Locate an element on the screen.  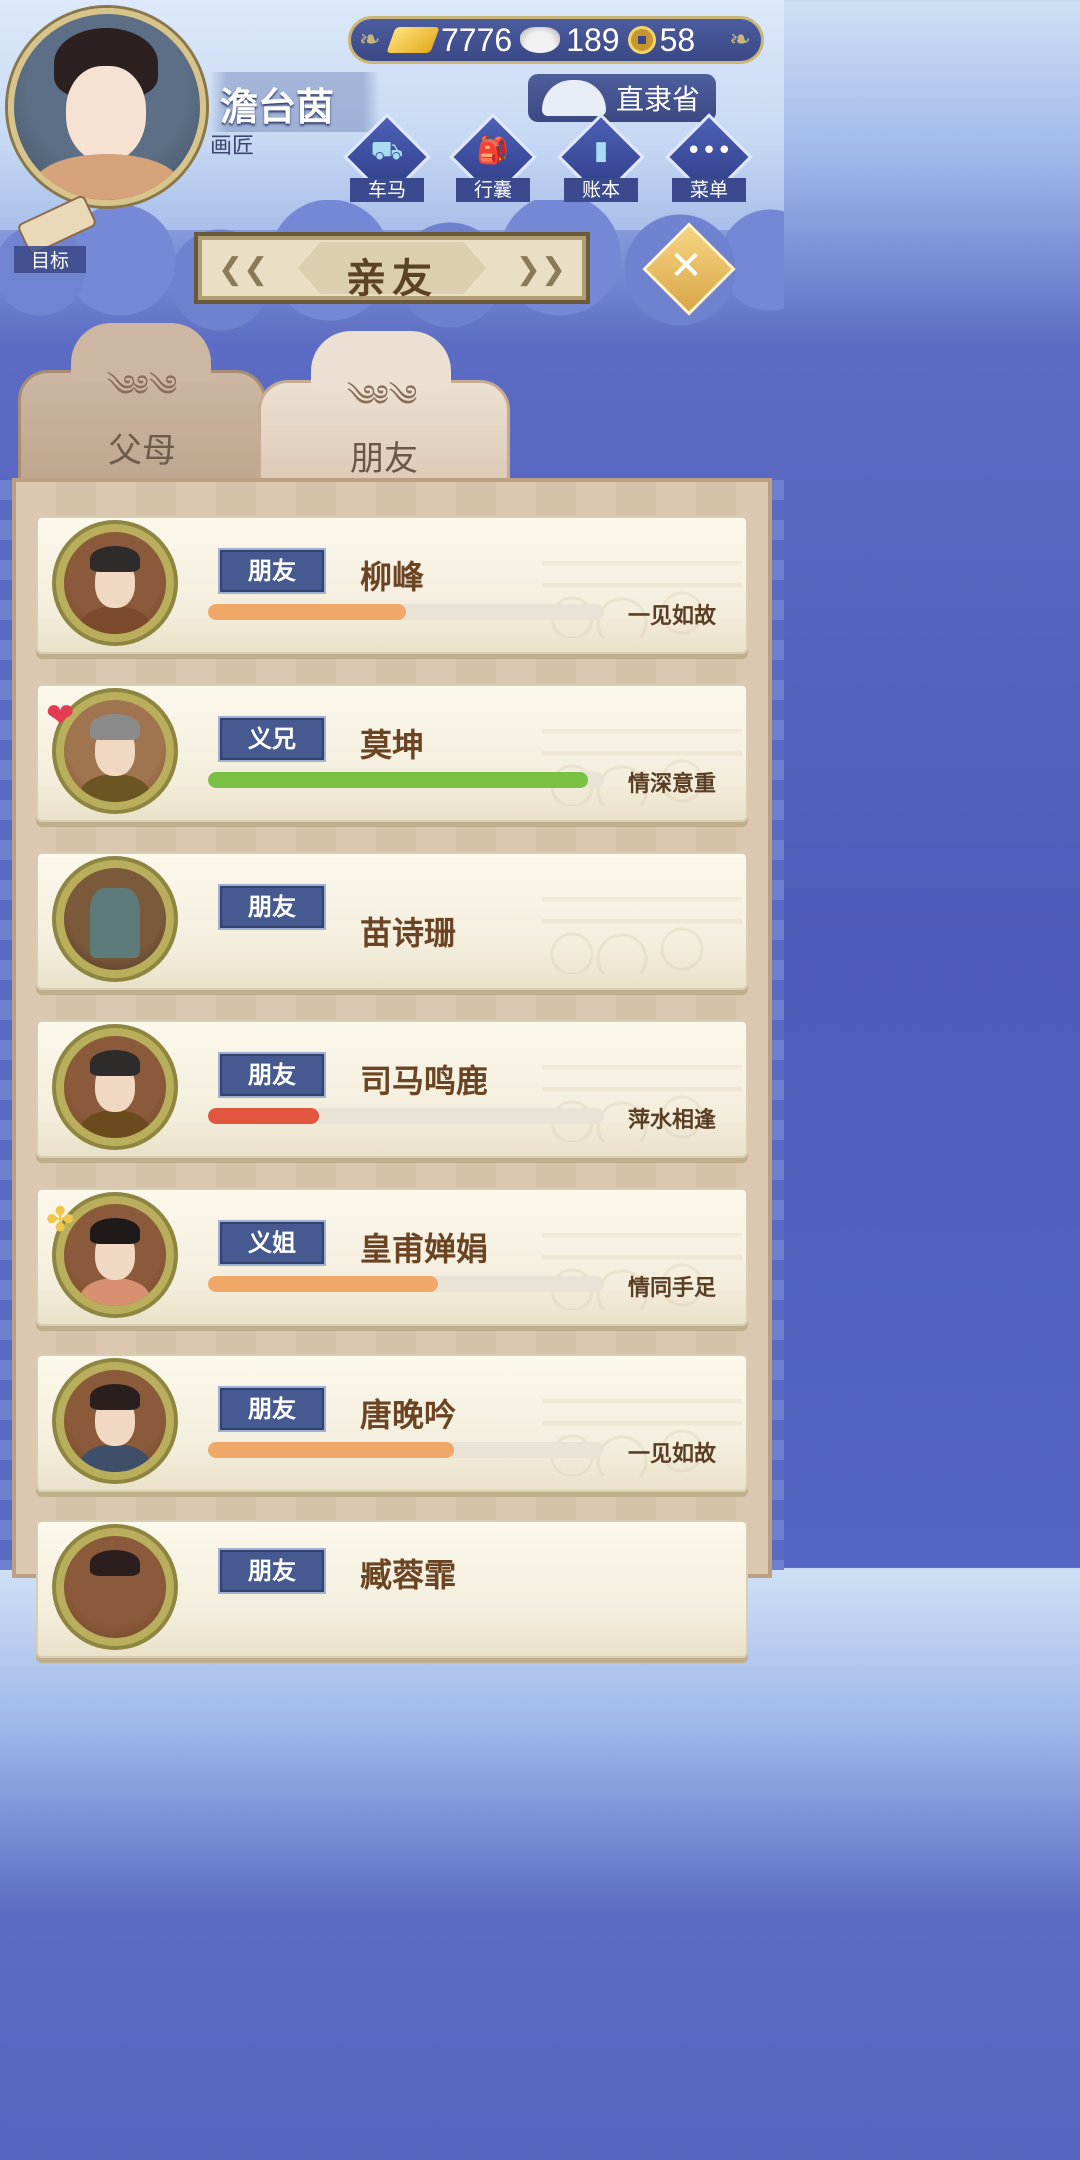
friend-card: ❤ 义兄 莫坤 情深意重 is located at coordinates (392, 753).